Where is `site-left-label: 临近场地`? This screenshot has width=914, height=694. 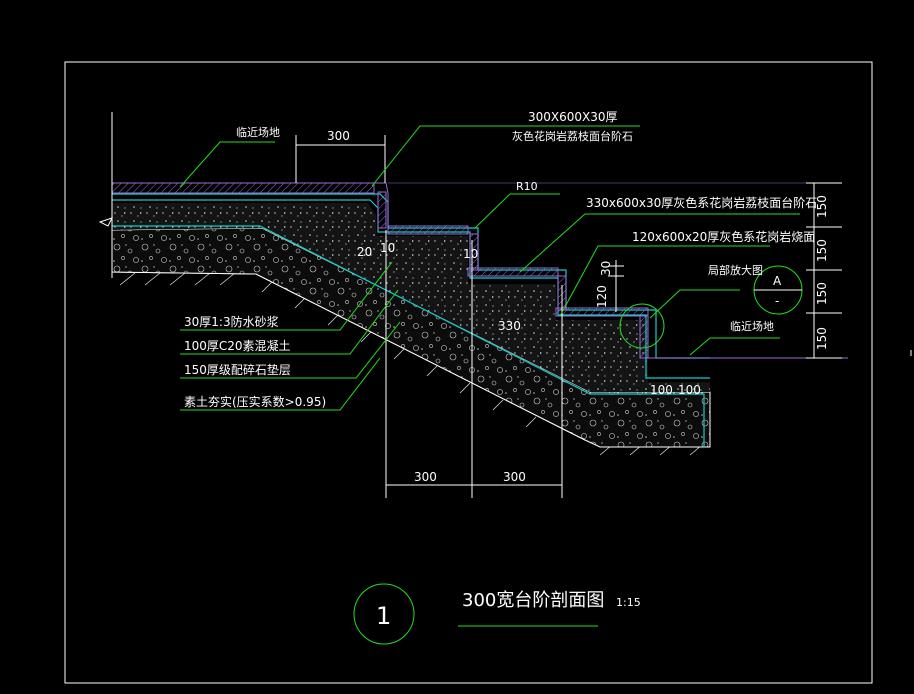 site-left-label: 临近场地 is located at coordinates (258, 132).